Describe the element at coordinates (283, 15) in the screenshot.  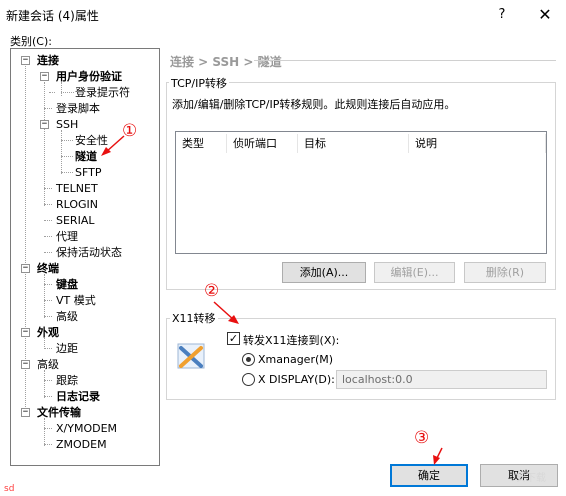
I see `title-bar: 新建会话 (4)属性 ? ✕` at that location.